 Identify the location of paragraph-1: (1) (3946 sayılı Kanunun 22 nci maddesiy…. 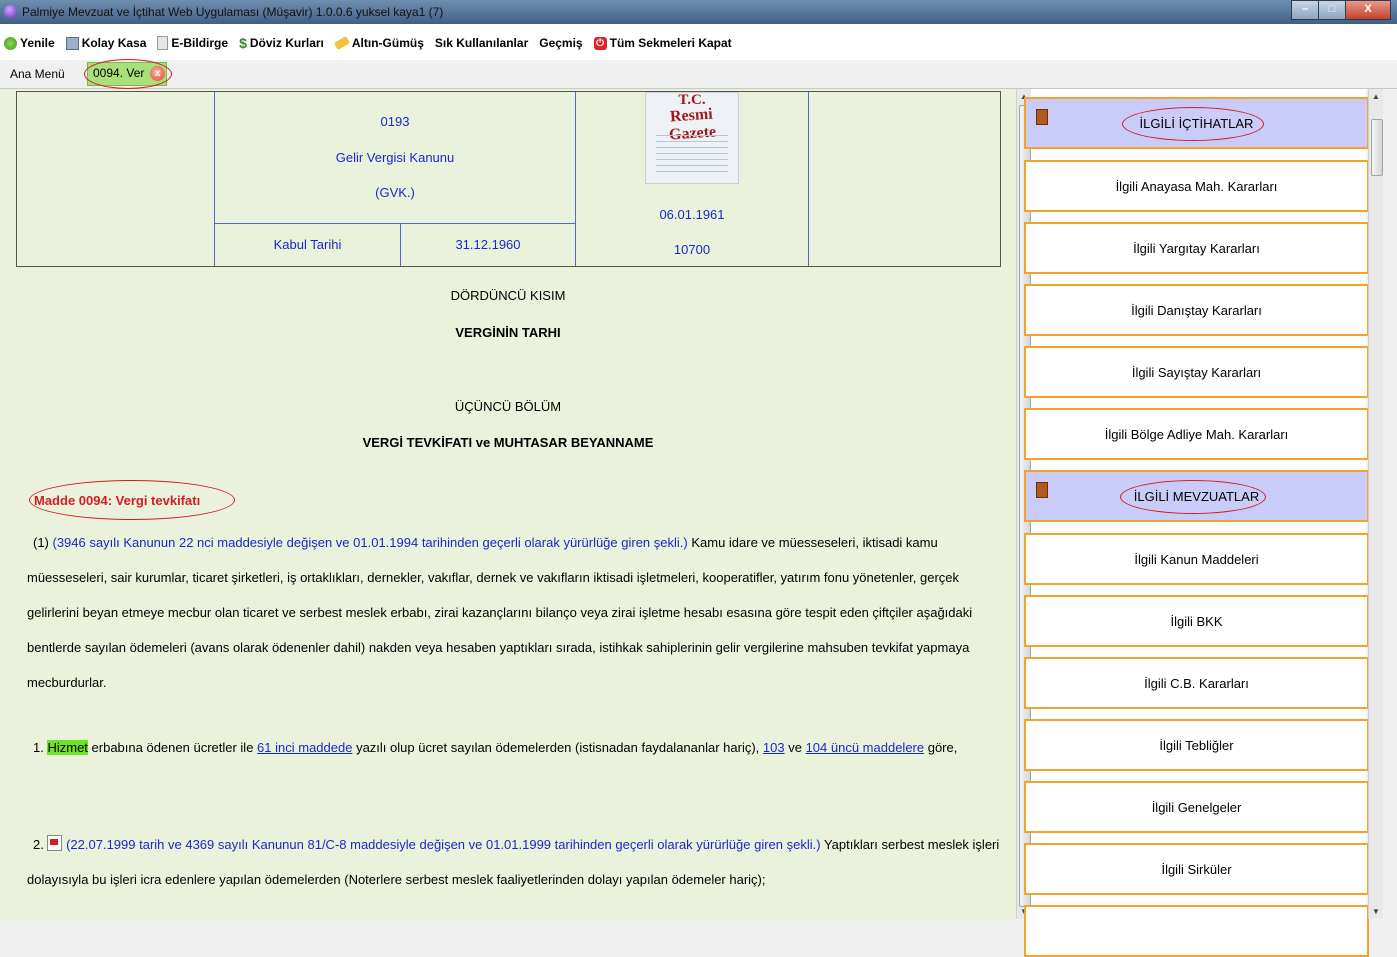
(500, 612).